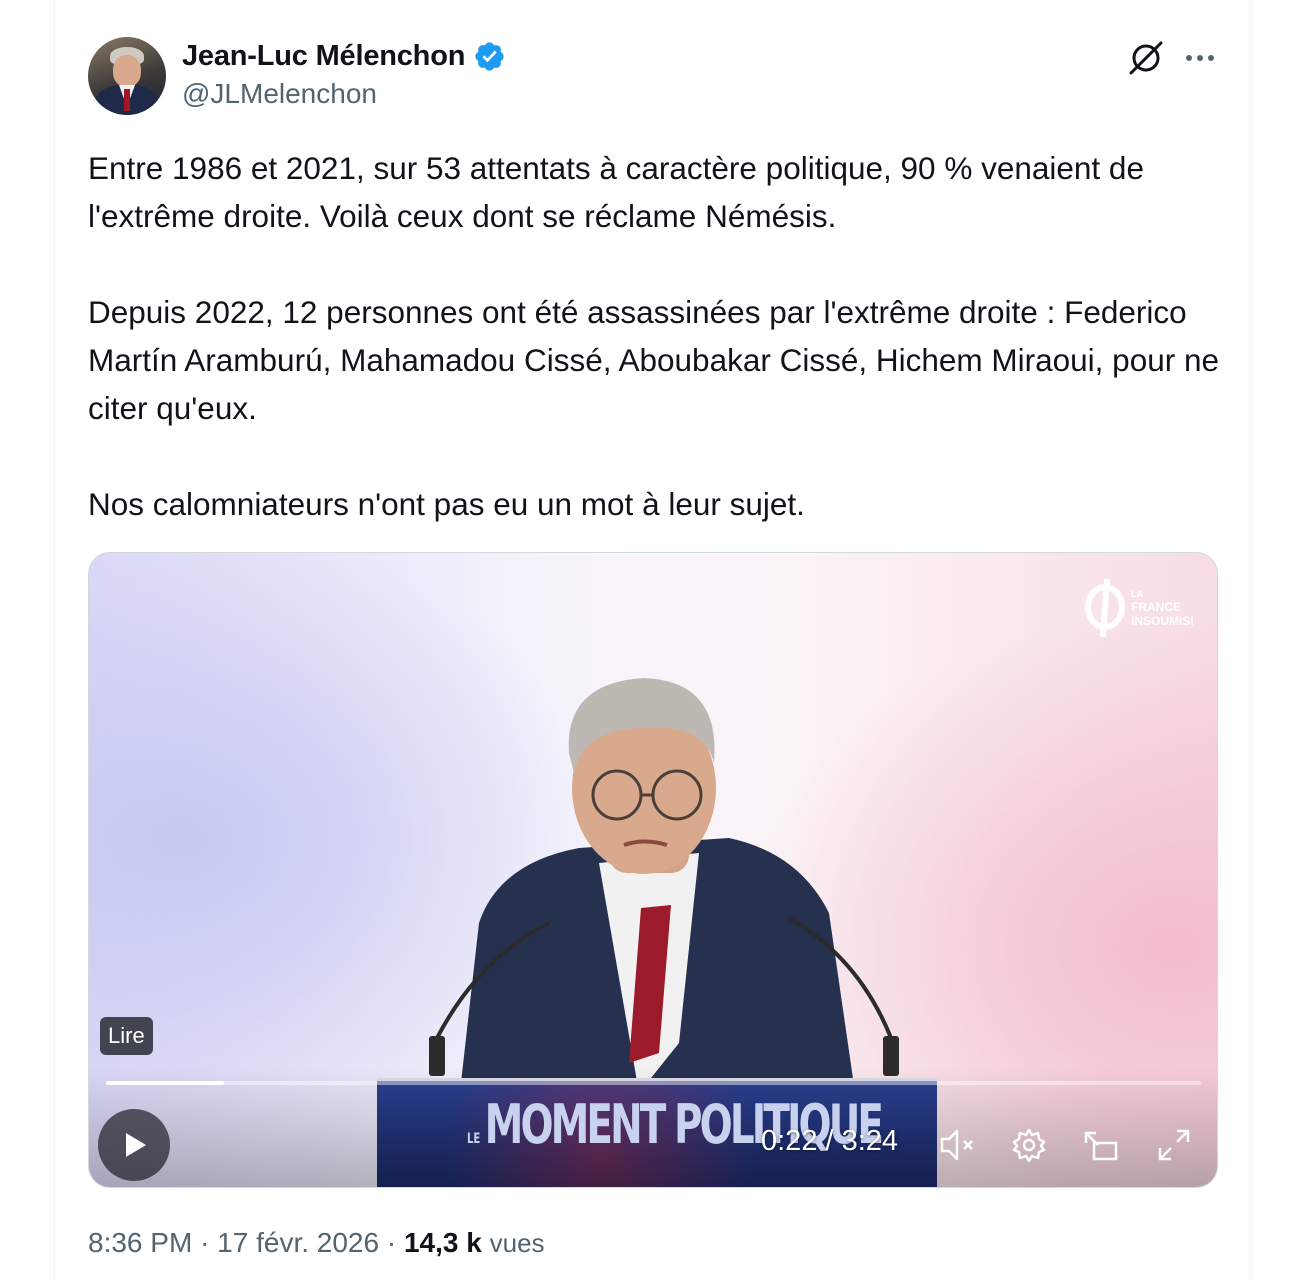  What do you see at coordinates (830, 1141) in the screenshot?
I see `video-time: 0:22 / 3:24` at bounding box center [830, 1141].